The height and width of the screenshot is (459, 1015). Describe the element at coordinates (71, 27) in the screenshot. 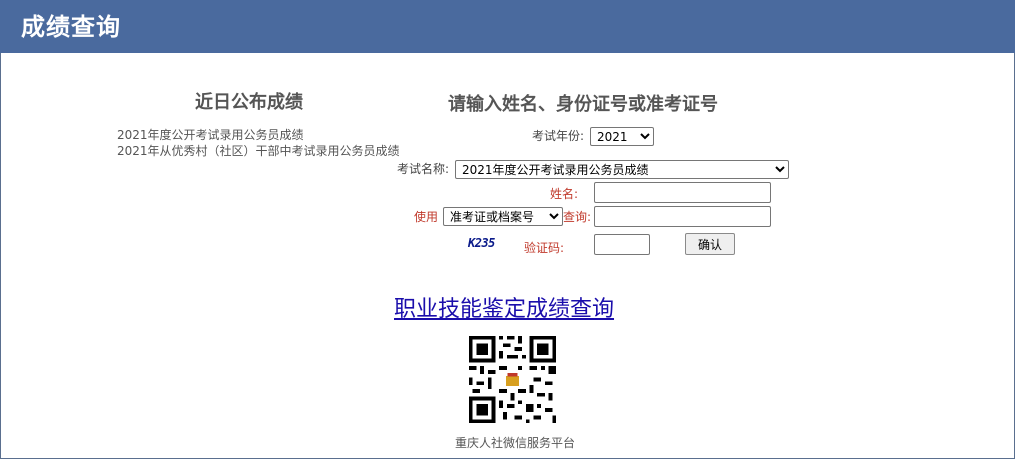

I see `page-title: 成绩查询` at that location.